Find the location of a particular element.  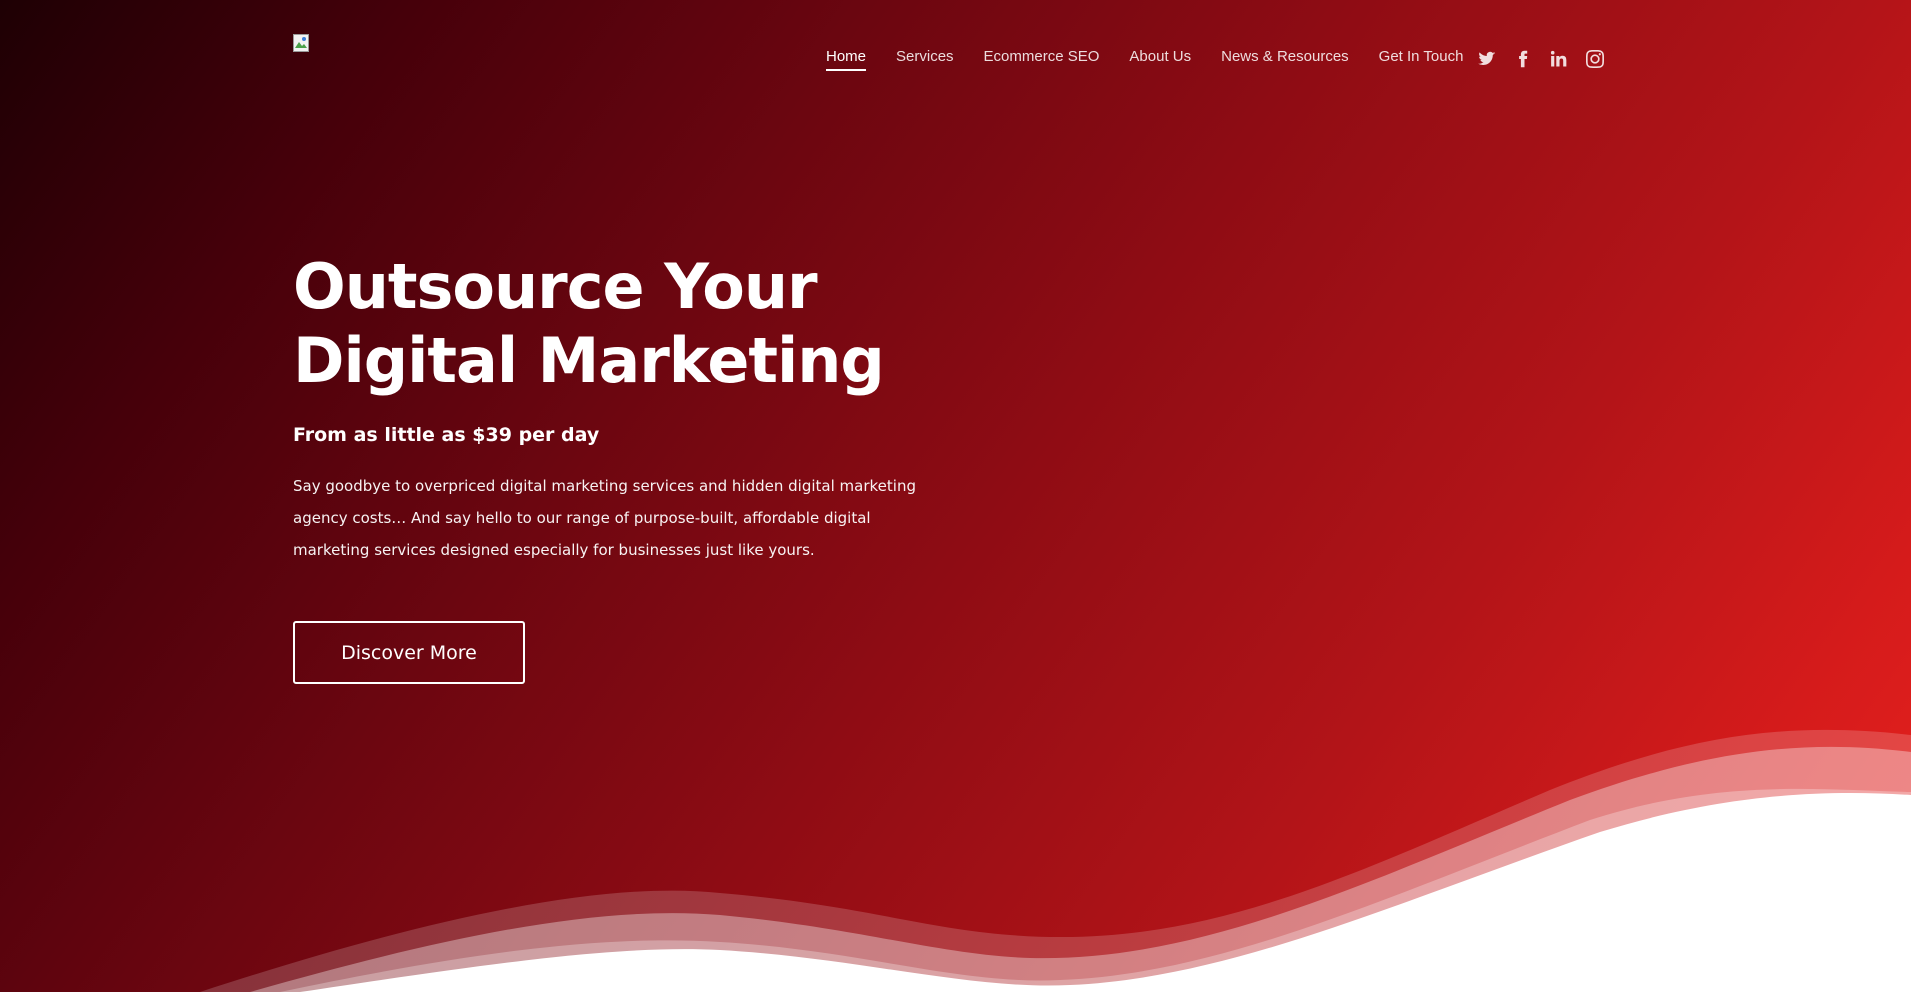

instagram-icon is located at coordinates (1595, 59).